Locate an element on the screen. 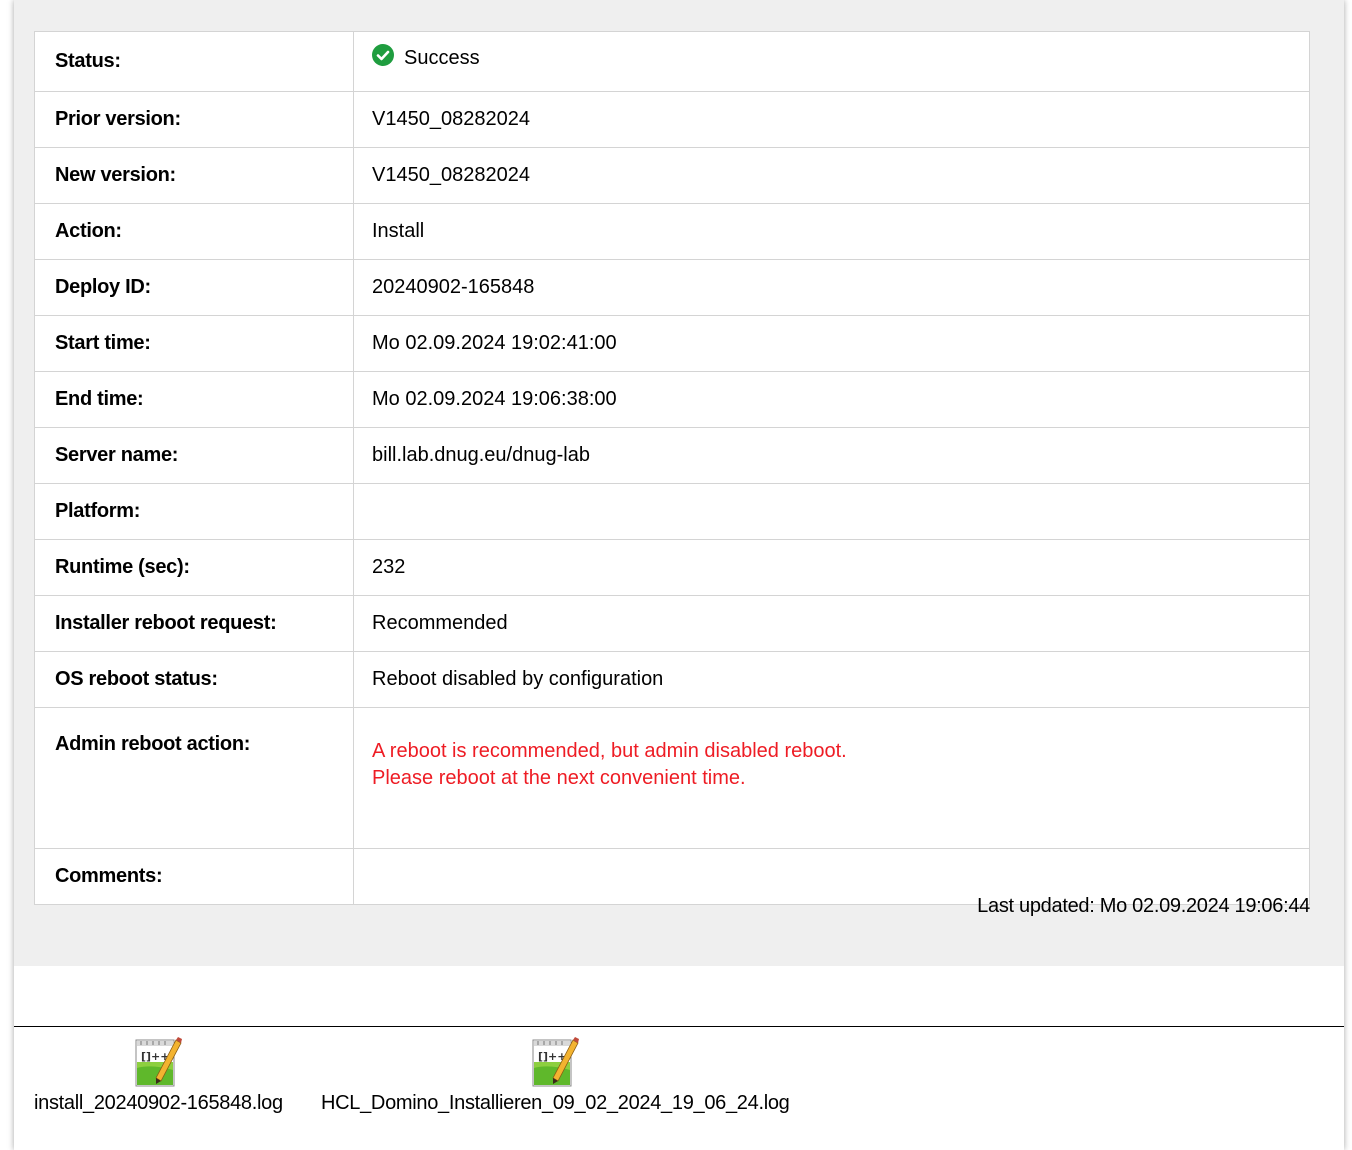 This screenshot has height=1150, width=1352. last-updated-text: Last updated: Mo 02.09.2024 19:06:44 is located at coordinates (1143, 906).